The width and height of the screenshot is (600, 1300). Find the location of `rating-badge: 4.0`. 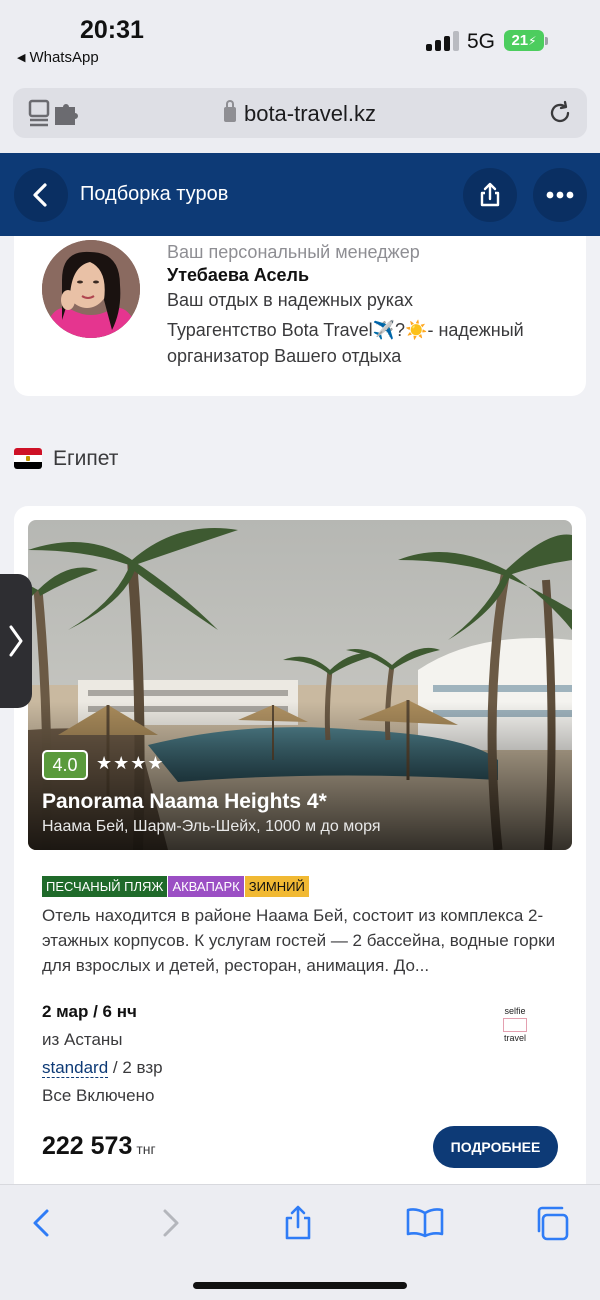

rating-badge: 4.0 is located at coordinates (65, 765).